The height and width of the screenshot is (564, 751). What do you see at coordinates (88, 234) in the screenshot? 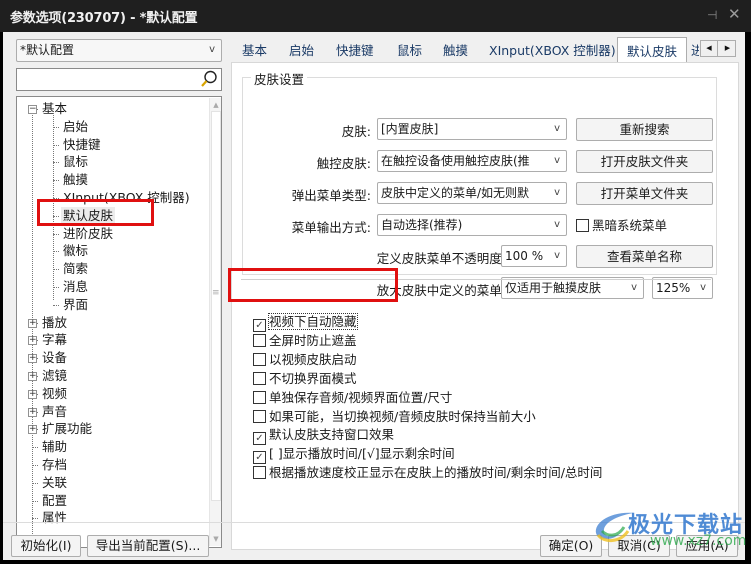
I see `tree-item: 进阶皮肤` at bounding box center [88, 234].